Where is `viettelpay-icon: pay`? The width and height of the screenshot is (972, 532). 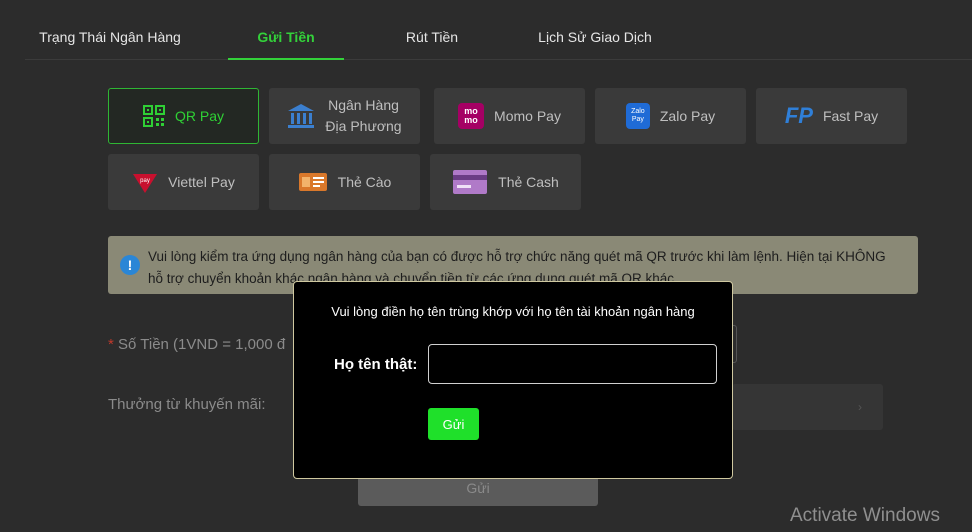 viettelpay-icon: pay is located at coordinates (145, 182).